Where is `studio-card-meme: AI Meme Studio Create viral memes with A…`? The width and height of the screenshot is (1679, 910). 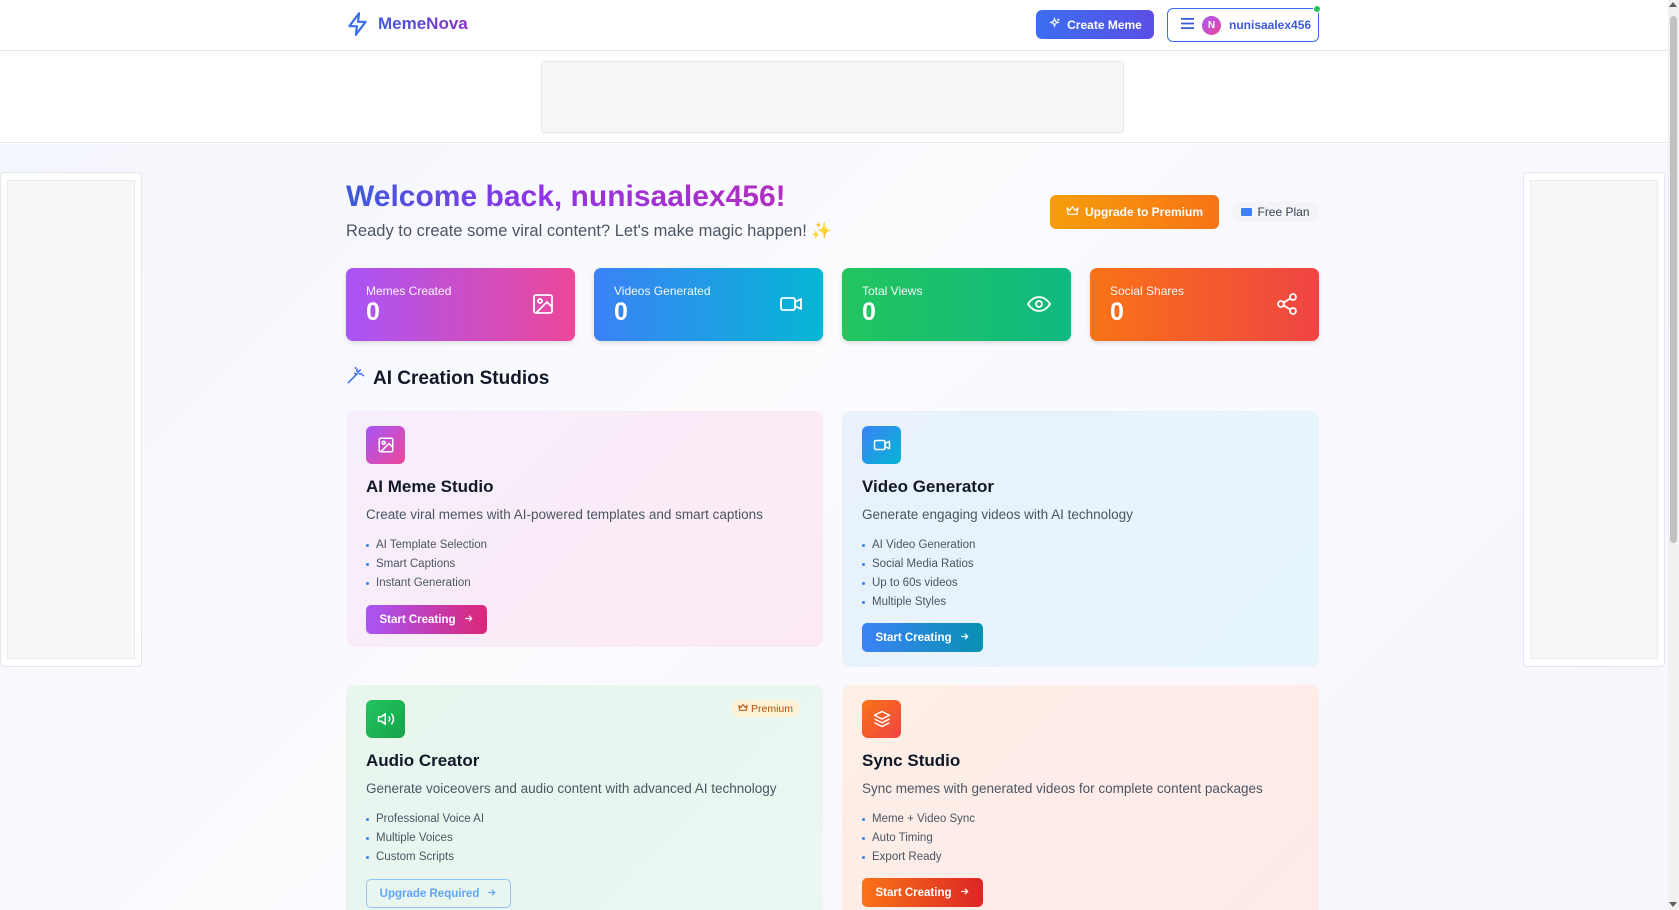 studio-card-meme: AI Meme Studio Create viral memes with A… is located at coordinates (584, 529).